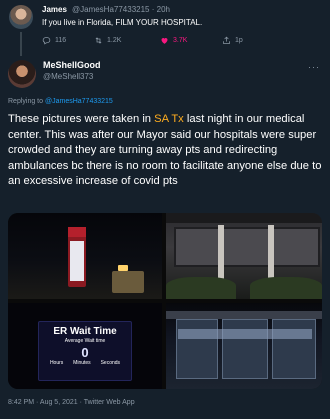 Image resolution: width=330 pixels, height=419 pixels. I want to click on sign-face-shape, so click(77, 261).